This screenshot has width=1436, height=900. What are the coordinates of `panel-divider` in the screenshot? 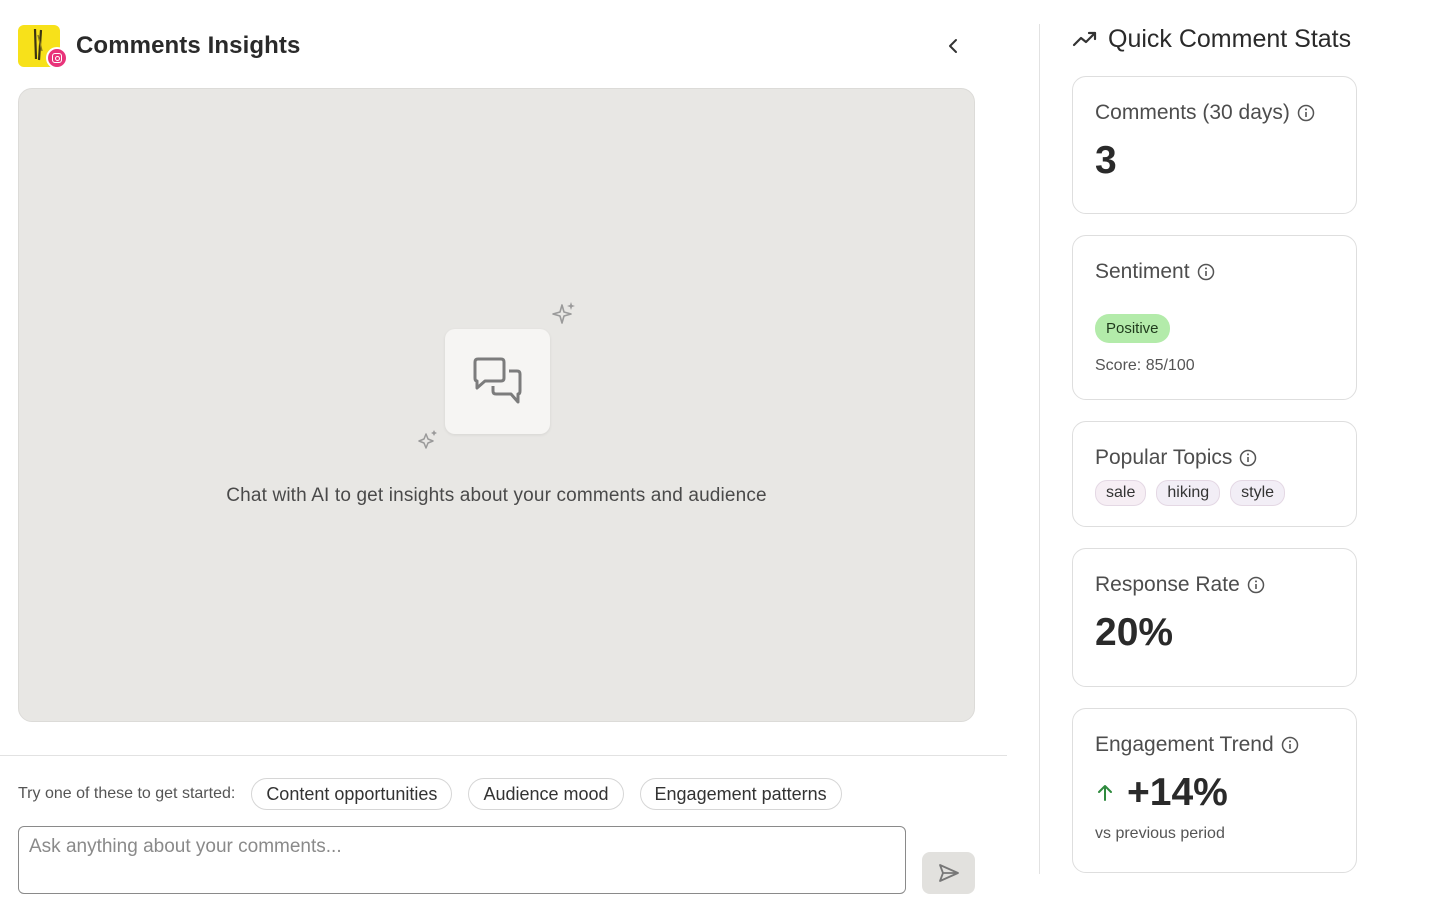 It's located at (1039, 449).